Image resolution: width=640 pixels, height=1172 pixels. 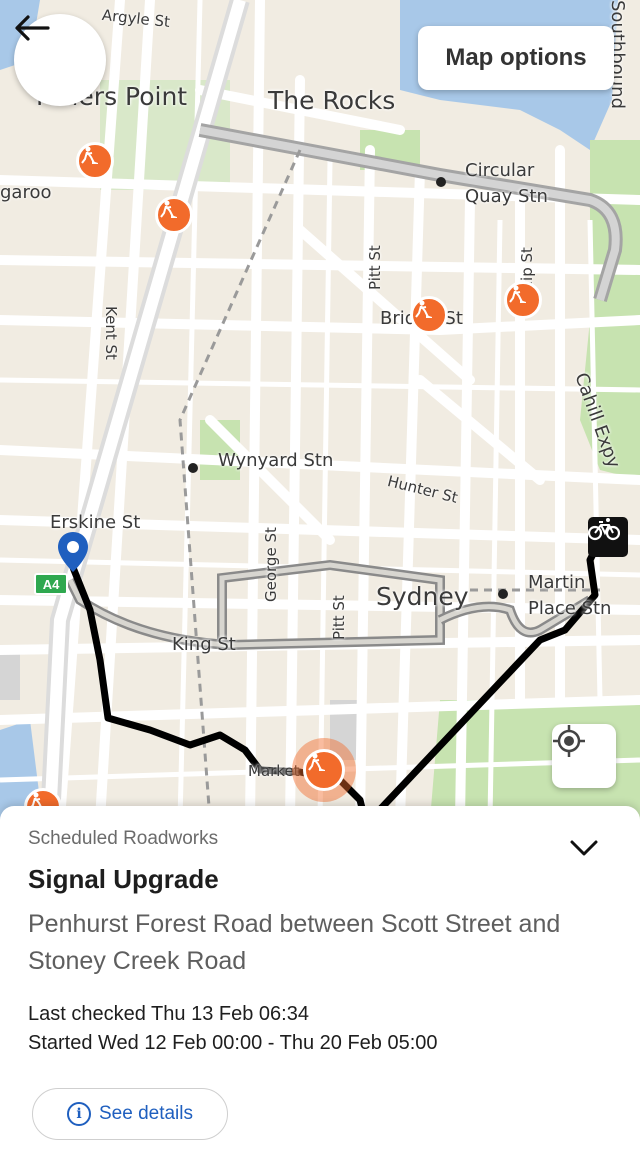 What do you see at coordinates (168, 1014) in the screenshot?
I see `last-checked-text: Last checked Thu 13 Feb 06:34` at bounding box center [168, 1014].